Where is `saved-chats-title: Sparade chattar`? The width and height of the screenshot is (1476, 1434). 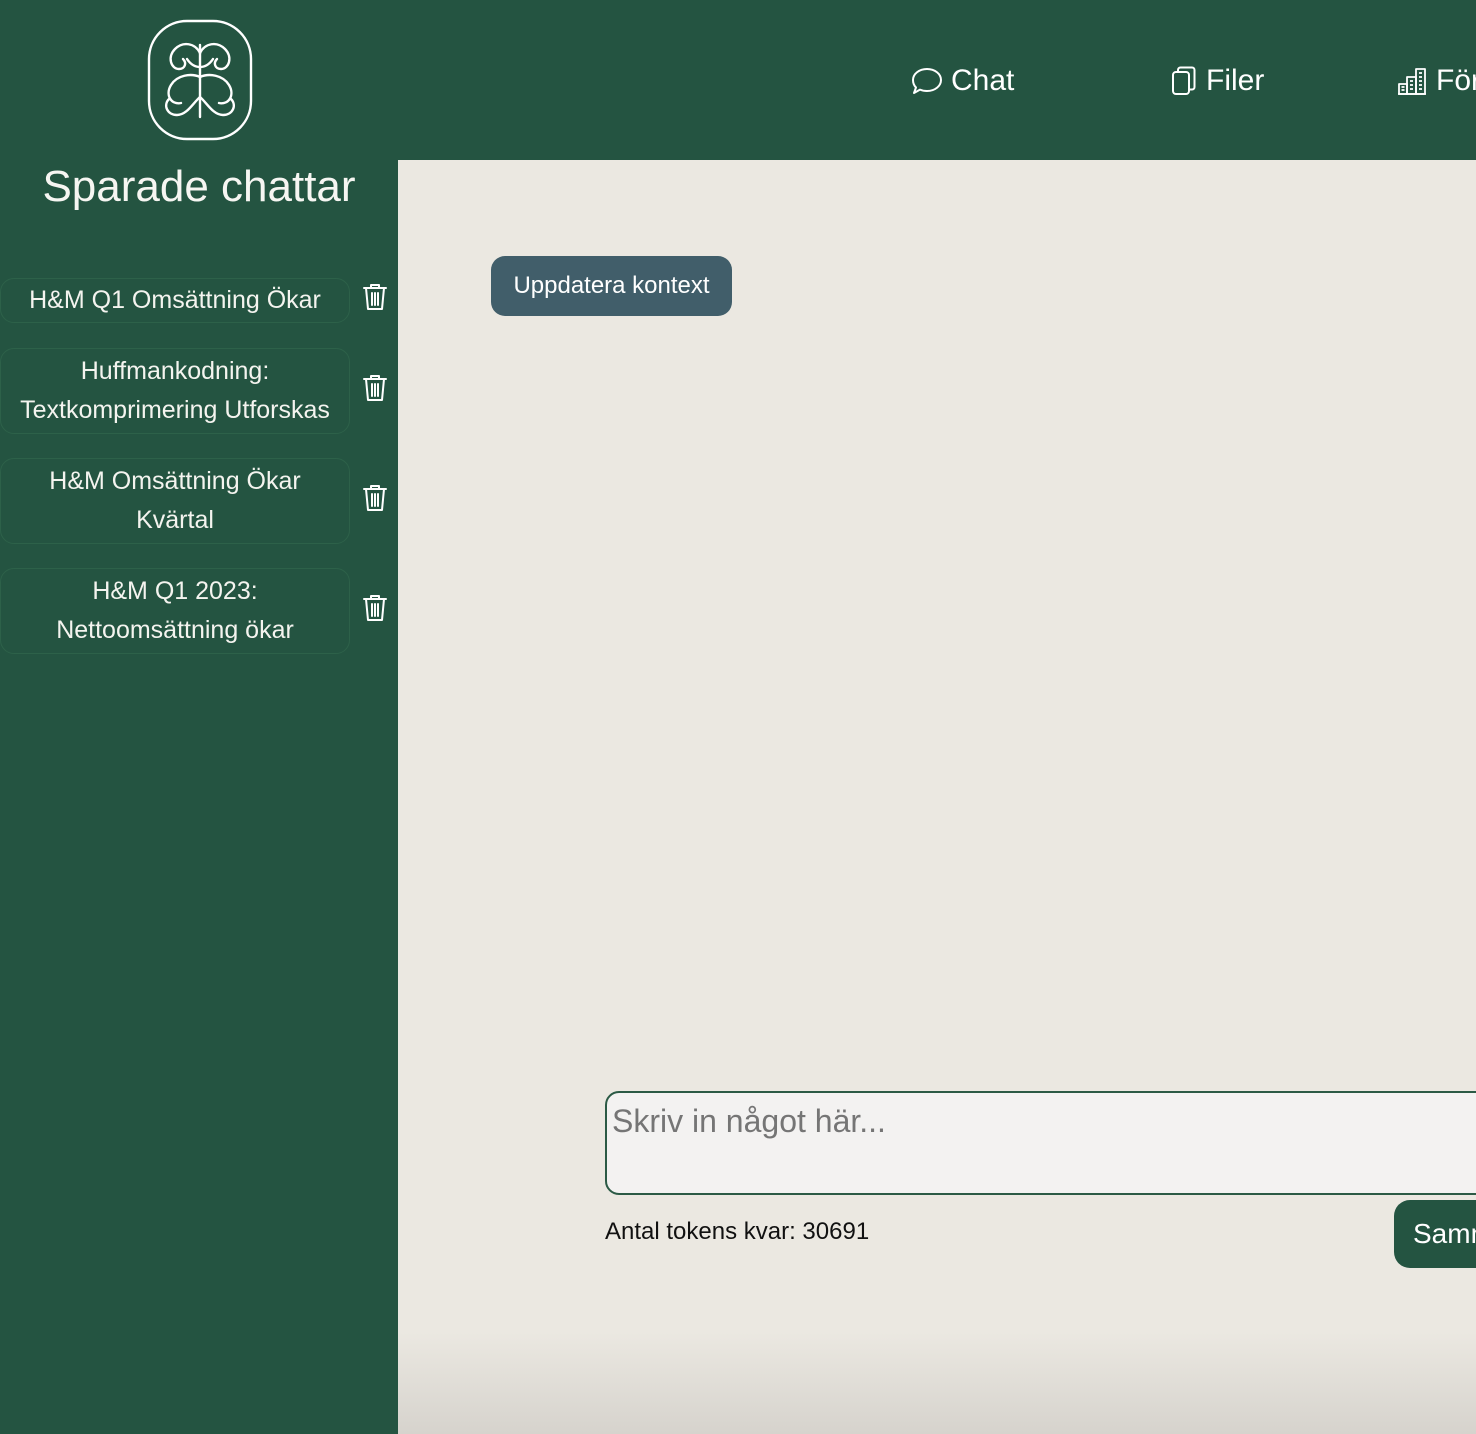 saved-chats-title: Sparade chattar is located at coordinates (199, 186).